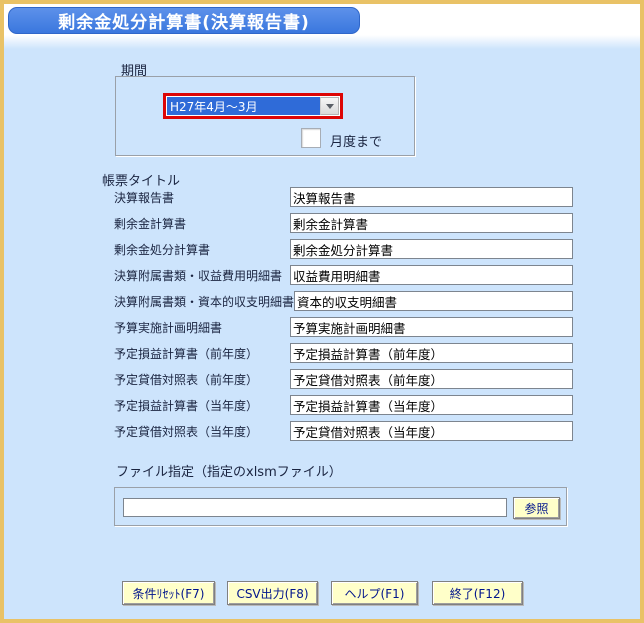 This screenshot has height=623, width=644. Describe the element at coordinates (144, 197) in the screenshot. I see `report-title-row-label: 決算報告書` at that location.